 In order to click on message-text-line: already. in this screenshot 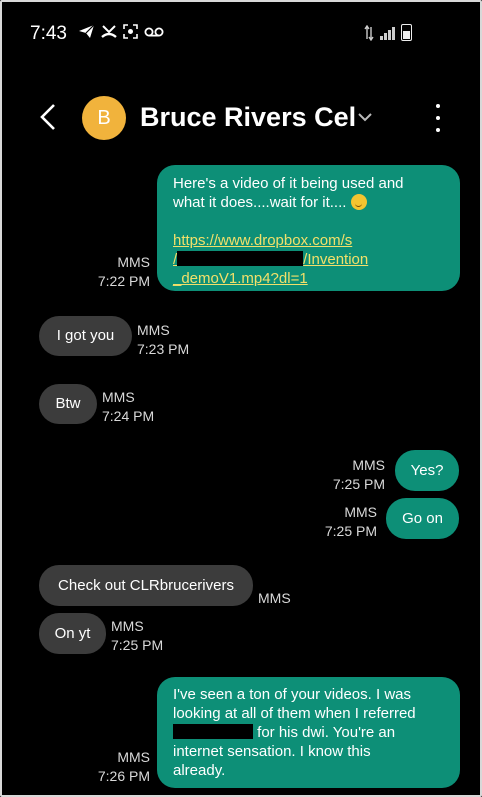, I will do `click(199, 770)`.